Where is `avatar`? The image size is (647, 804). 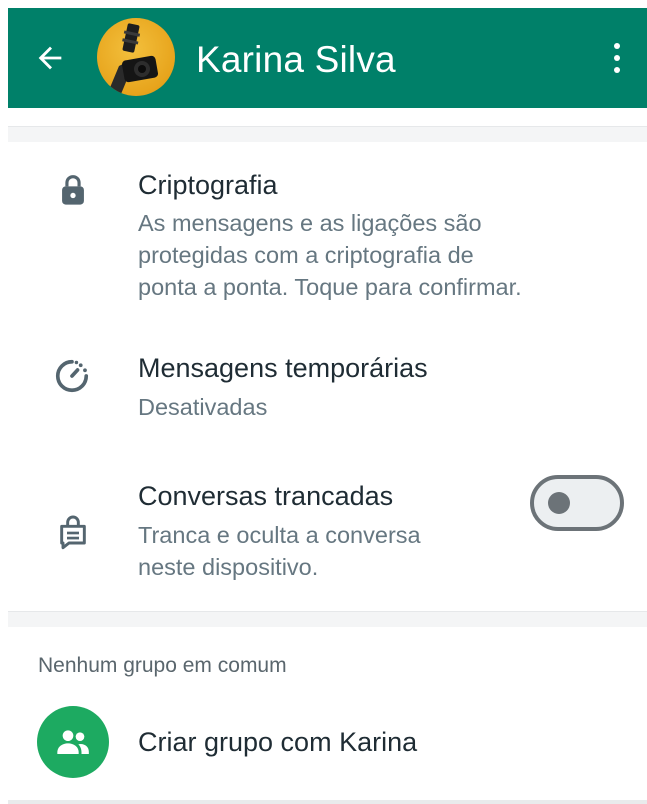 avatar is located at coordinates (136, 57).